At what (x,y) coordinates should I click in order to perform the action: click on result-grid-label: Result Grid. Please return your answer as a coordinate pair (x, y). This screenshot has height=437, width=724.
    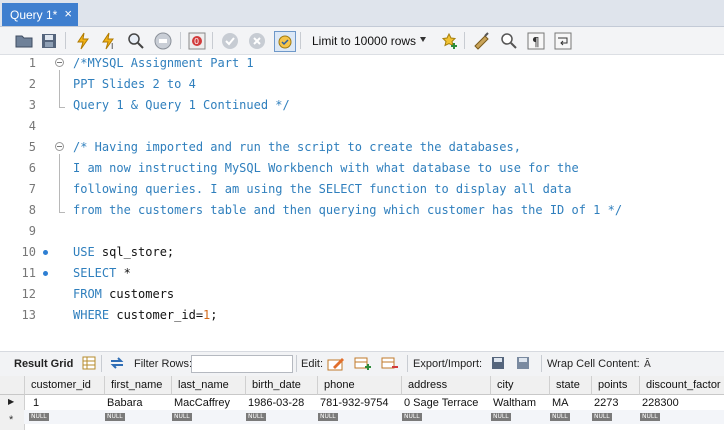
    Looking at the image, I should click on (43, 364).